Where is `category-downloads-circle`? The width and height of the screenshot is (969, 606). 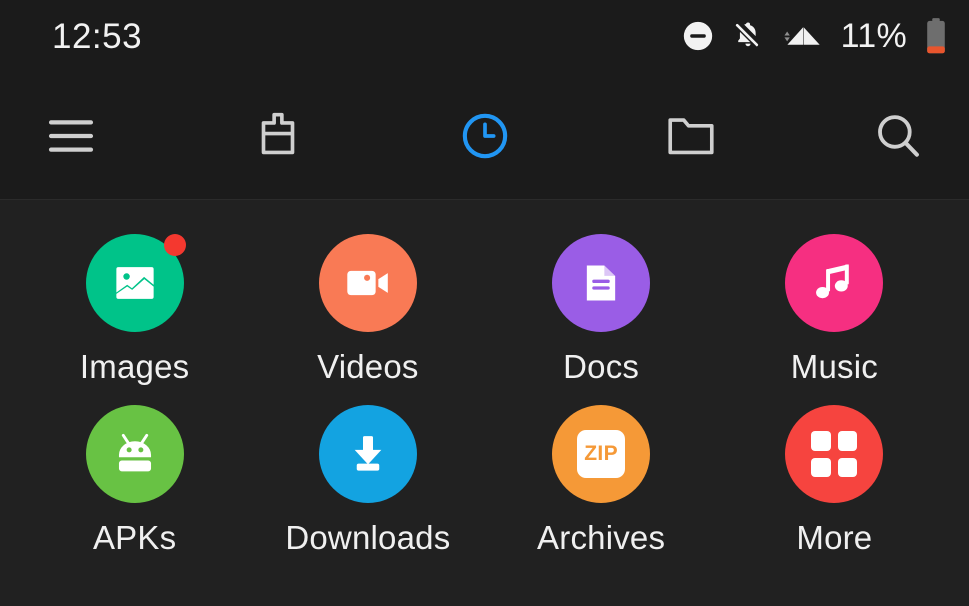 category-downloads-circle is located at coordinates (367, 454).